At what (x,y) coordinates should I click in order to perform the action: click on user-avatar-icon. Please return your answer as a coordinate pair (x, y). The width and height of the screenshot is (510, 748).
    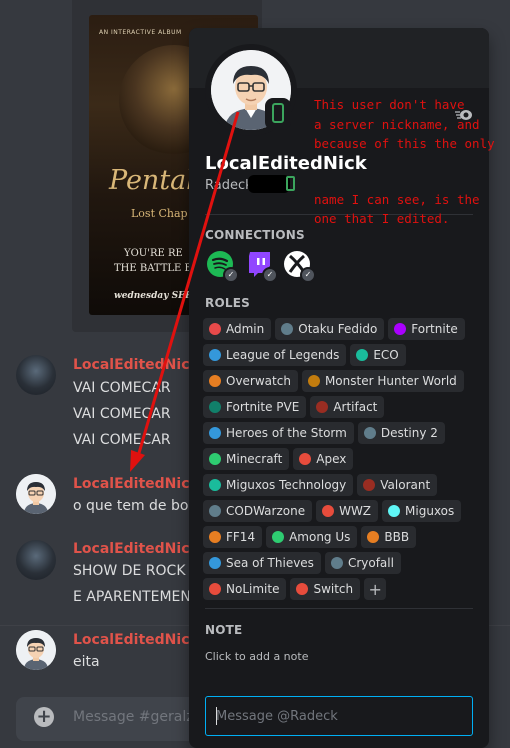
    Looking at the image, I should click on (36, 494).